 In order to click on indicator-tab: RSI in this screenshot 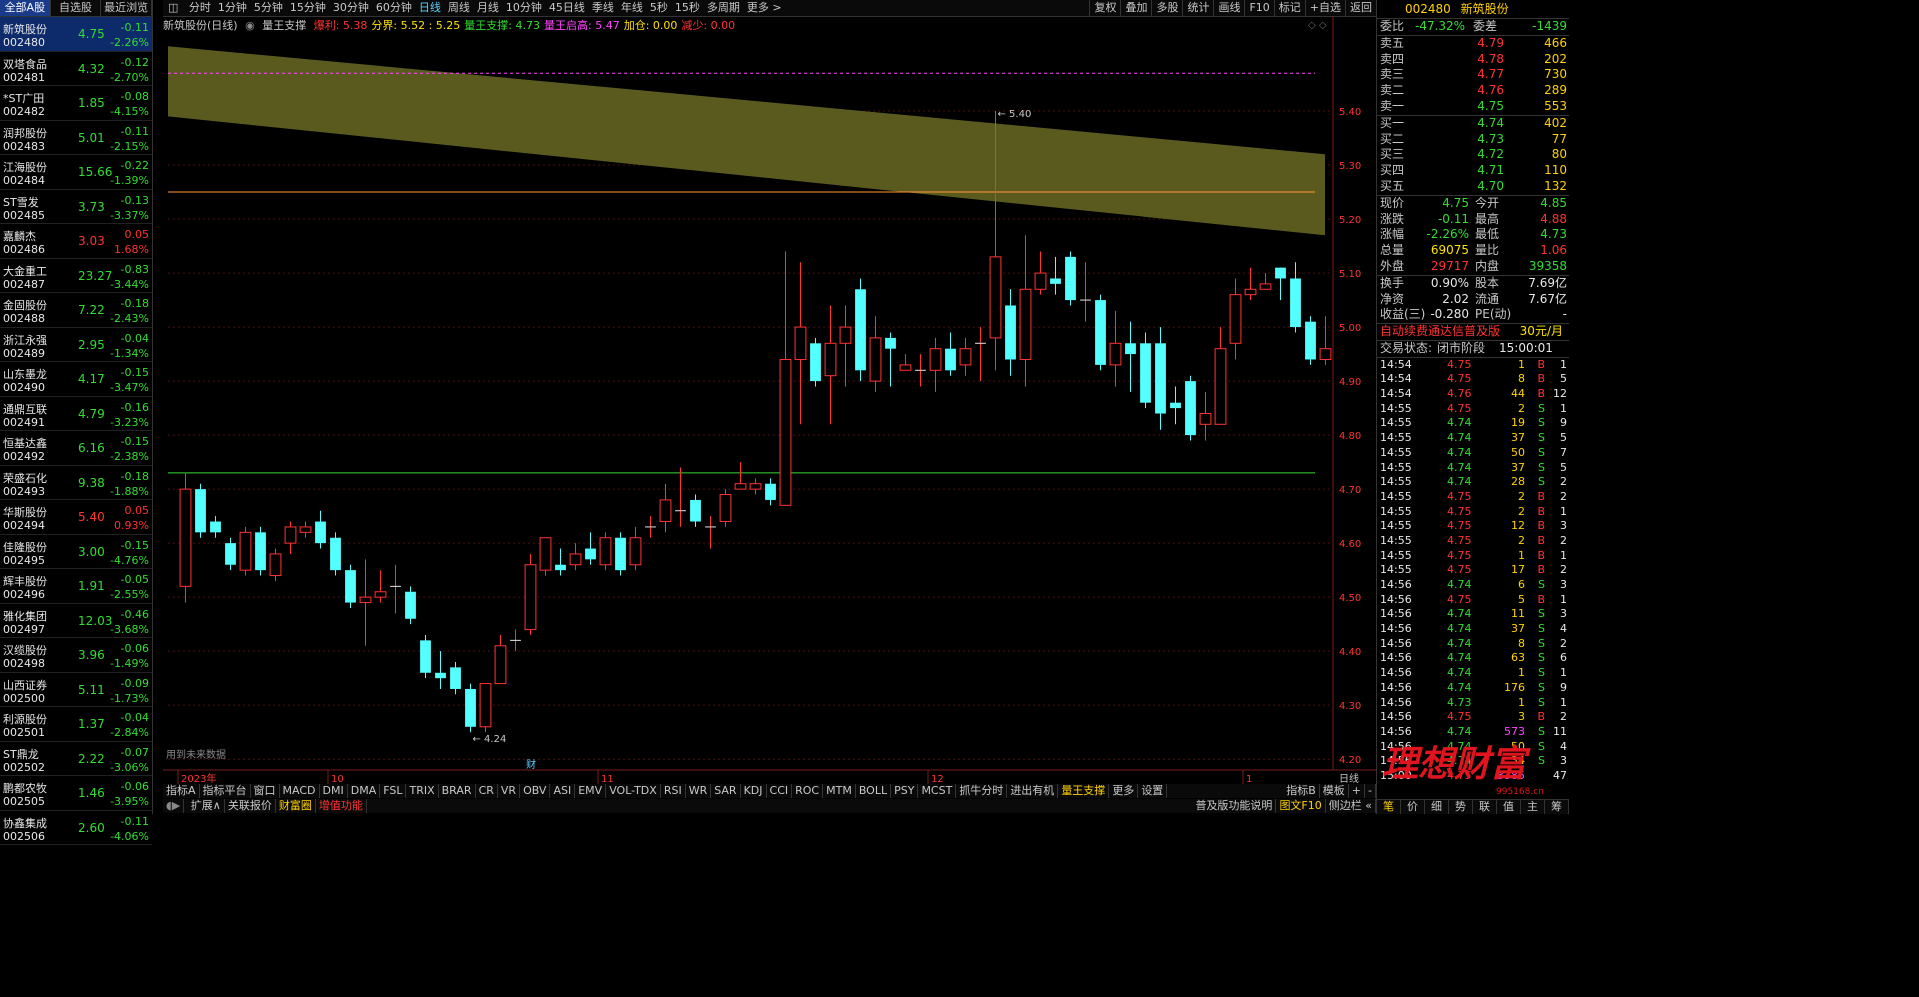, I will do `click(673, 791)`.